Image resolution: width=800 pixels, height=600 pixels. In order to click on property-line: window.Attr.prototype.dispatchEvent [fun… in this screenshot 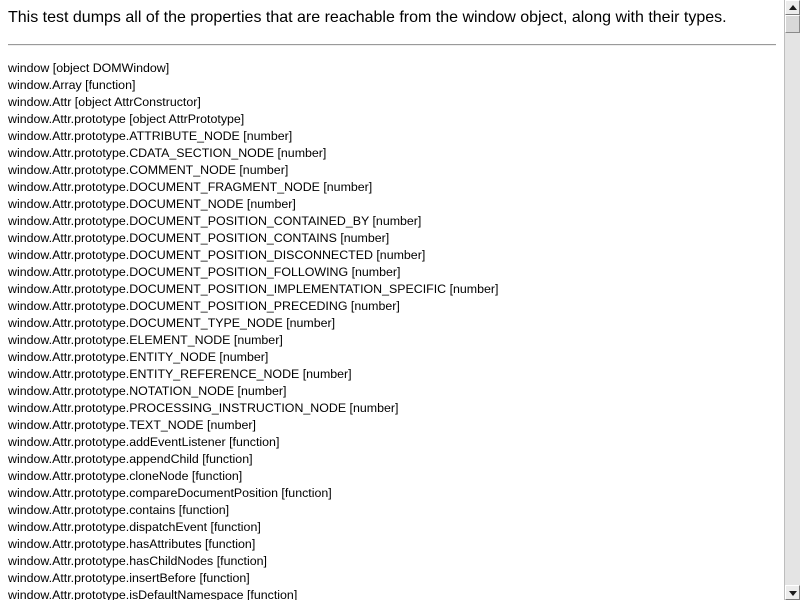, I will do `click(134, 527)`.